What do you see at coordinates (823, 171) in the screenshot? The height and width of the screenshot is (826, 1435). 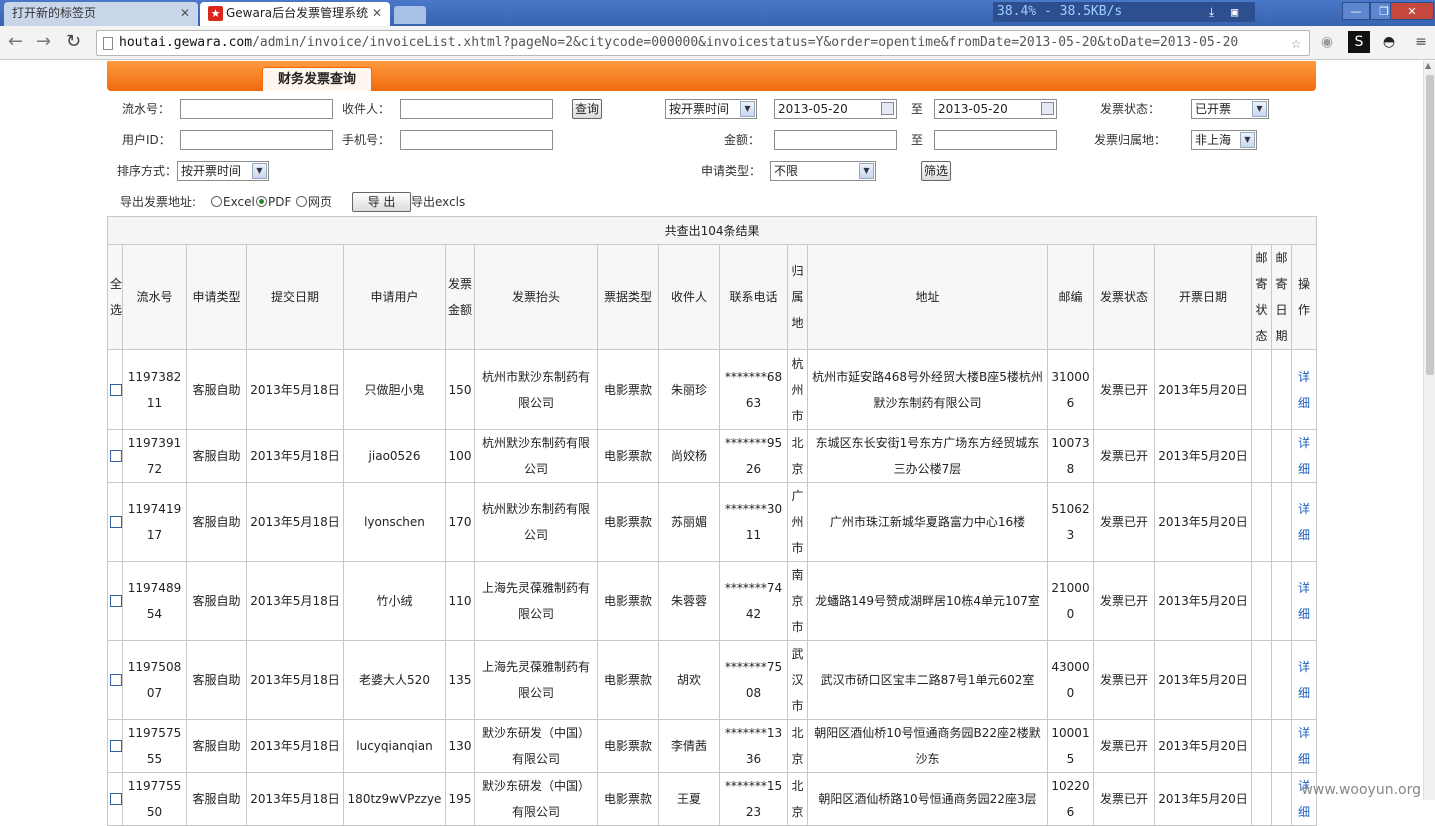 I see `apply-type-select: 不限 ▼` at bounding box center [823, 171].